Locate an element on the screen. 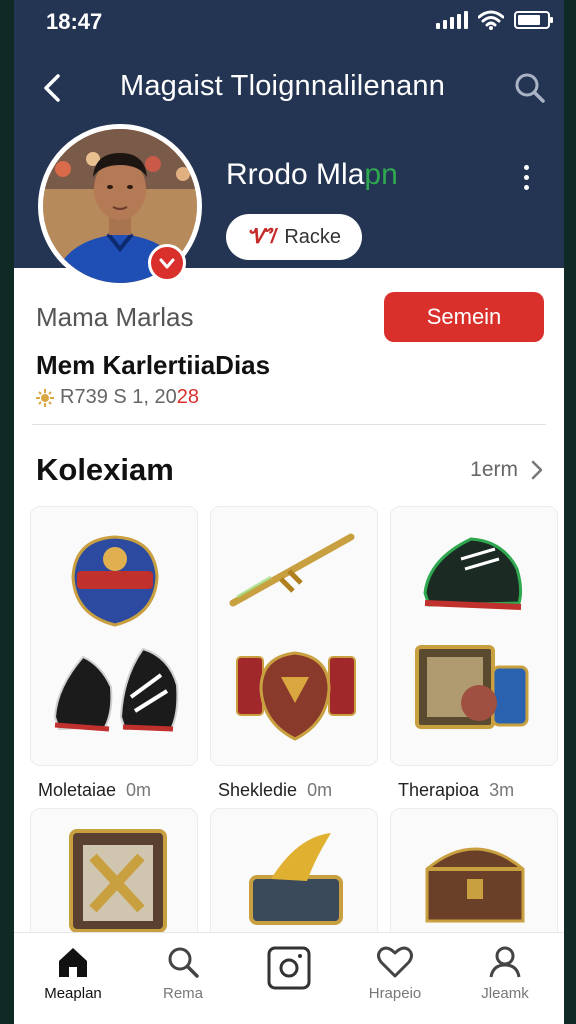 The width and height of the screenshot is (576, 1024). wifi-icon is located at coordinates (491, 20).